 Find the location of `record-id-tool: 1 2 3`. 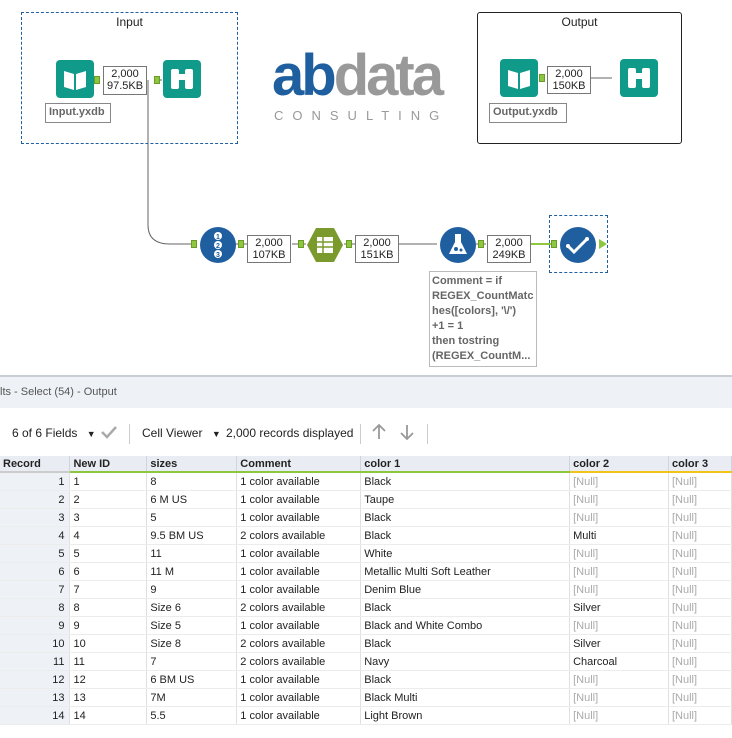

record-id-tool: 1 2 3 is located at coordinates (218, 245).